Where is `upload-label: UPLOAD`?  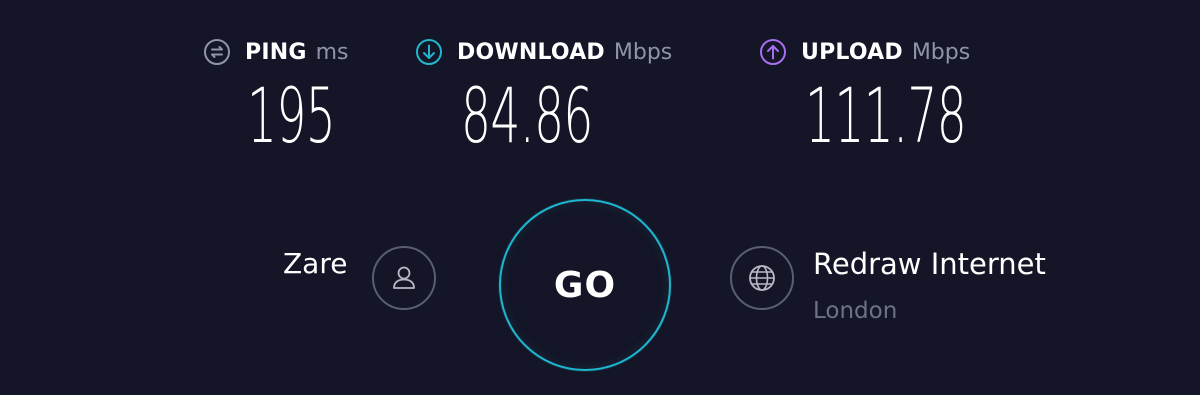 upload-label: UPLOAD is located at coordinates (852, 52).